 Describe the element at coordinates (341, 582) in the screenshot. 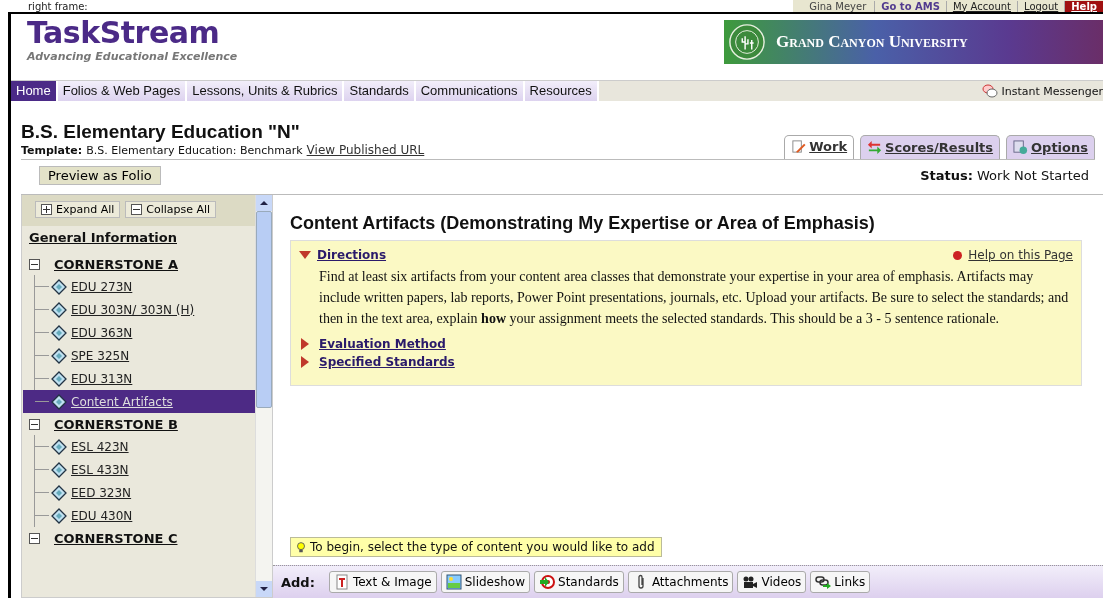

I see `text-page-icon` at that location.